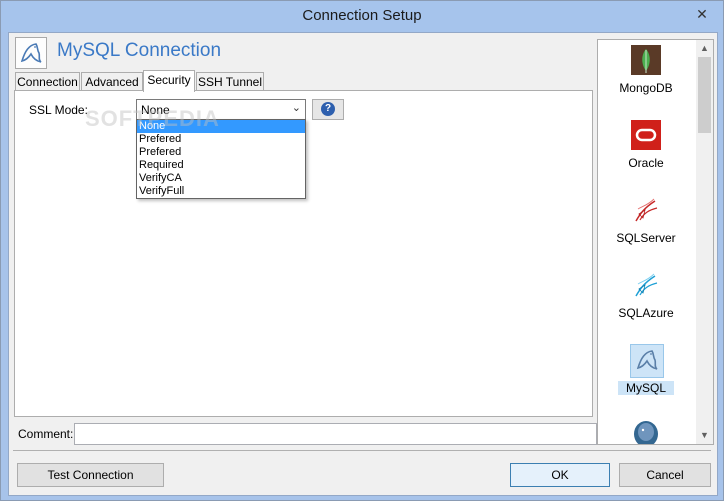 The image size is (724, 501). Describe the element at coordinates (704, 48) in the screenshot. I see `scroll-up-icon: ▲` at that location.